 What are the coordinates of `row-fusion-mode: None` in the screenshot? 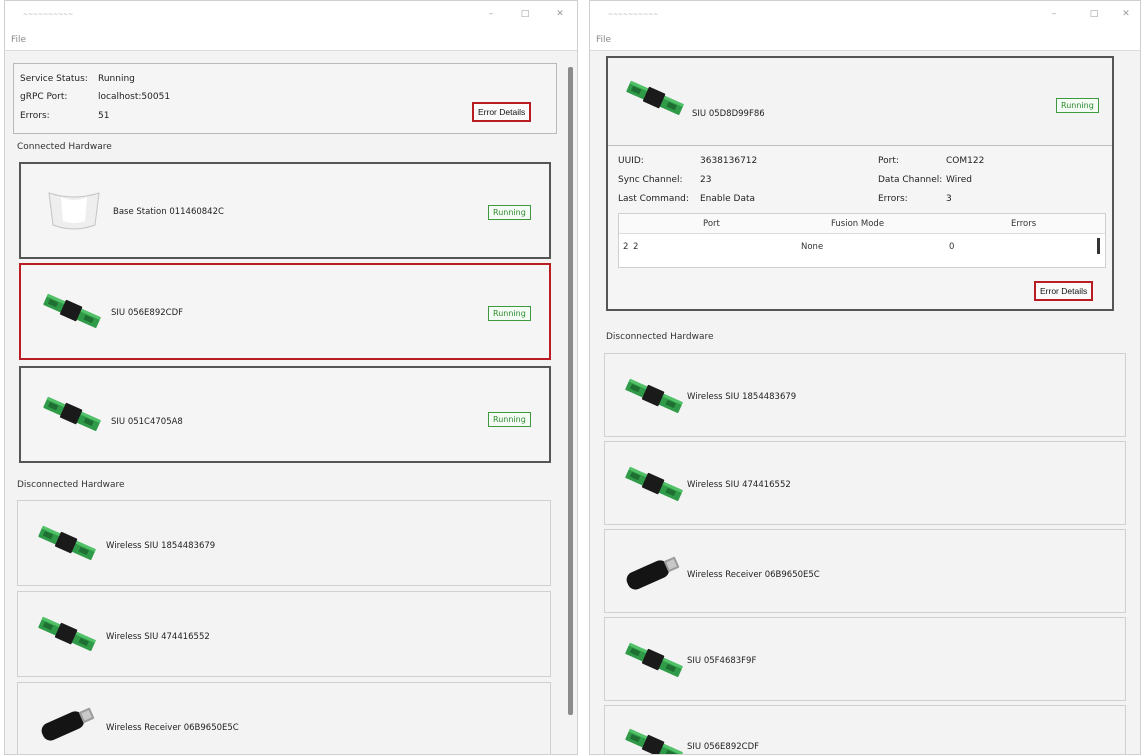 It's located at (812, 247).